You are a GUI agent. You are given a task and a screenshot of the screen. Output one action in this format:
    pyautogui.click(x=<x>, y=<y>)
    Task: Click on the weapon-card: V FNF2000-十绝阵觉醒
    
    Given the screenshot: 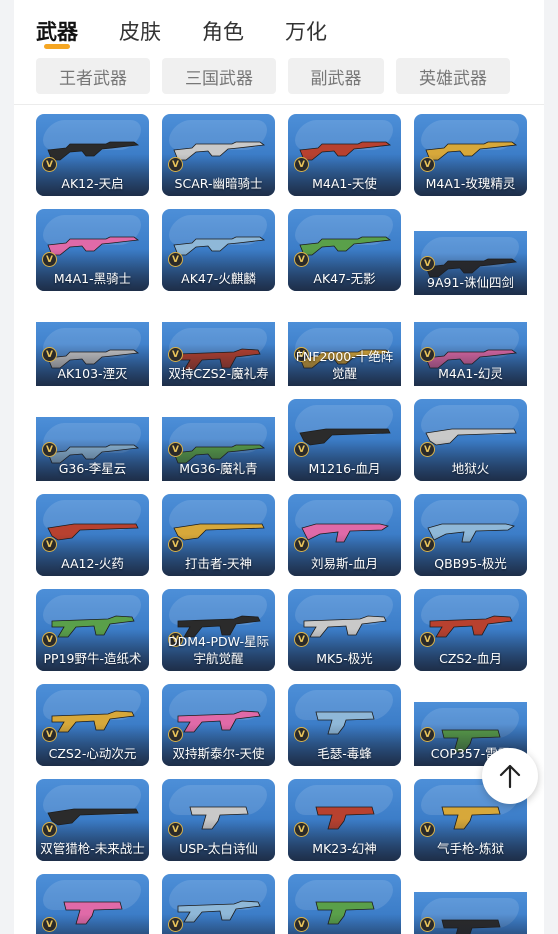 What is the action you would take?
    pyautogui.click(x=344, y=354)
    